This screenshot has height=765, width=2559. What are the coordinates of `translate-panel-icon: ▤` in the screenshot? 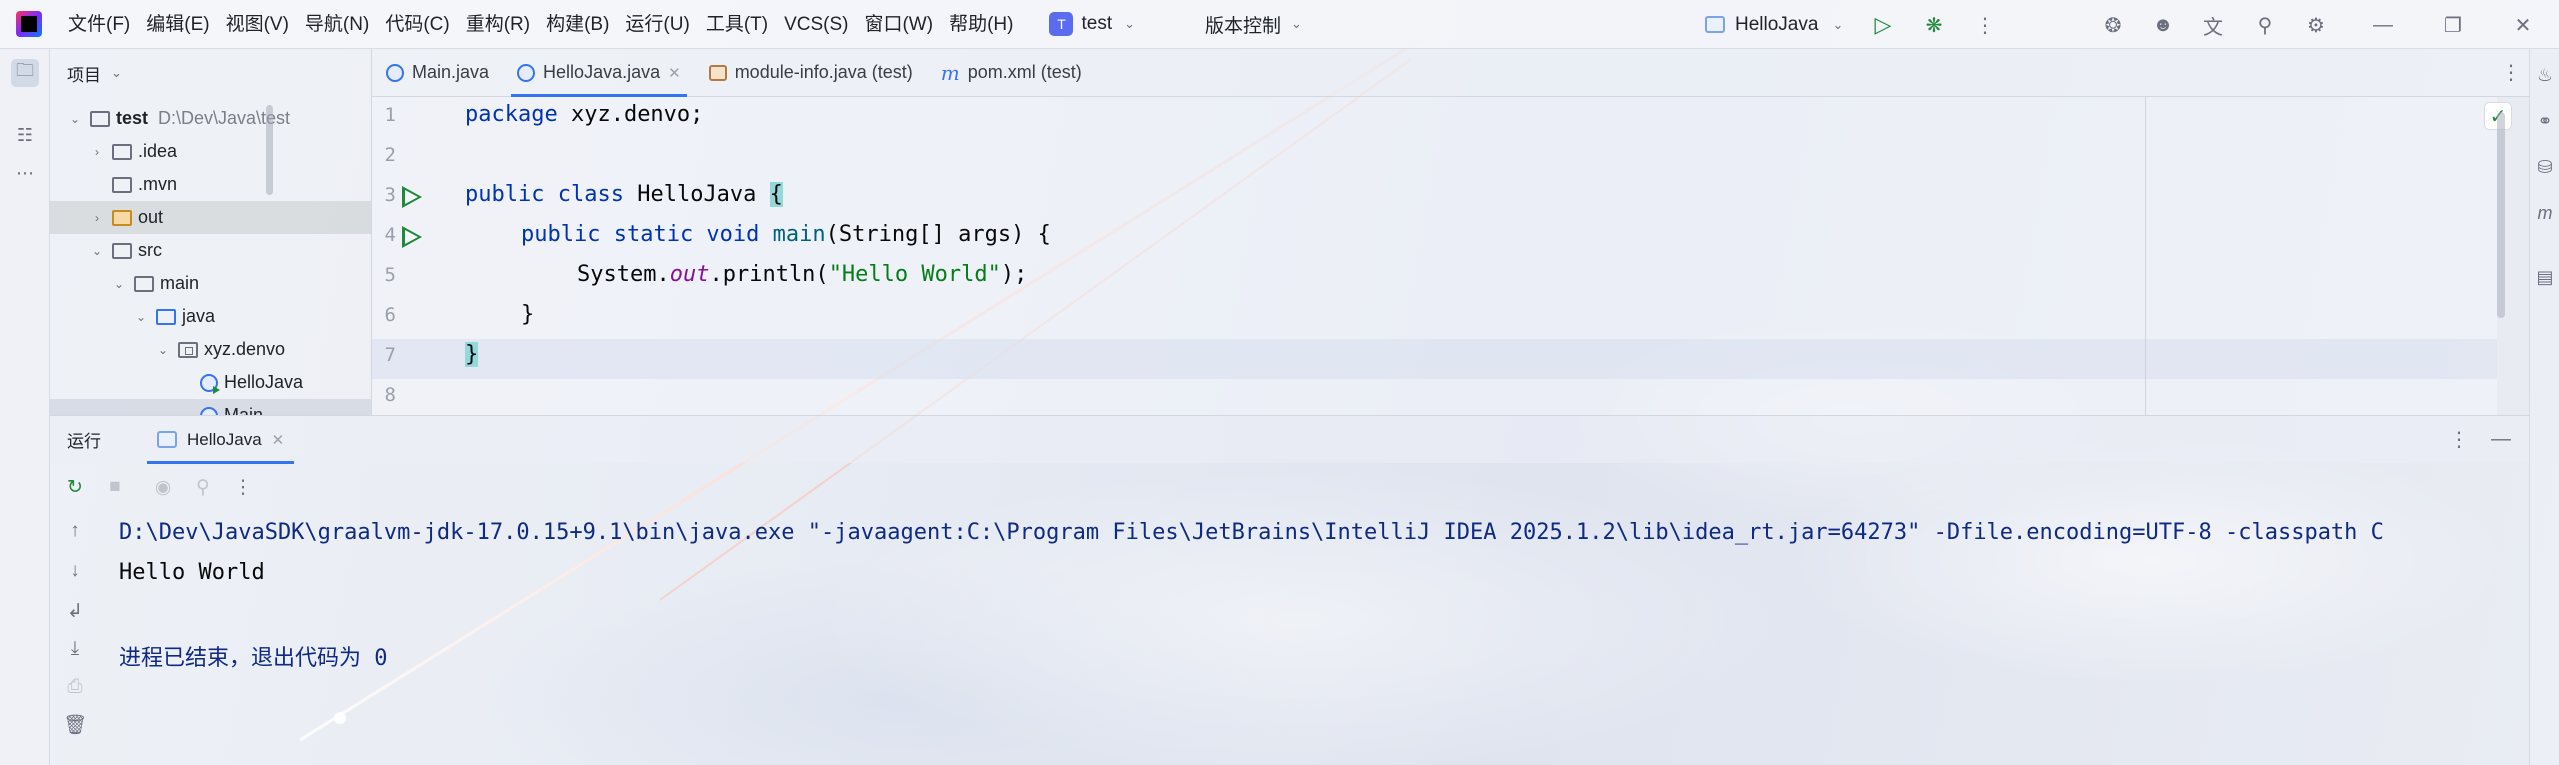 It's located at (2545, 277).